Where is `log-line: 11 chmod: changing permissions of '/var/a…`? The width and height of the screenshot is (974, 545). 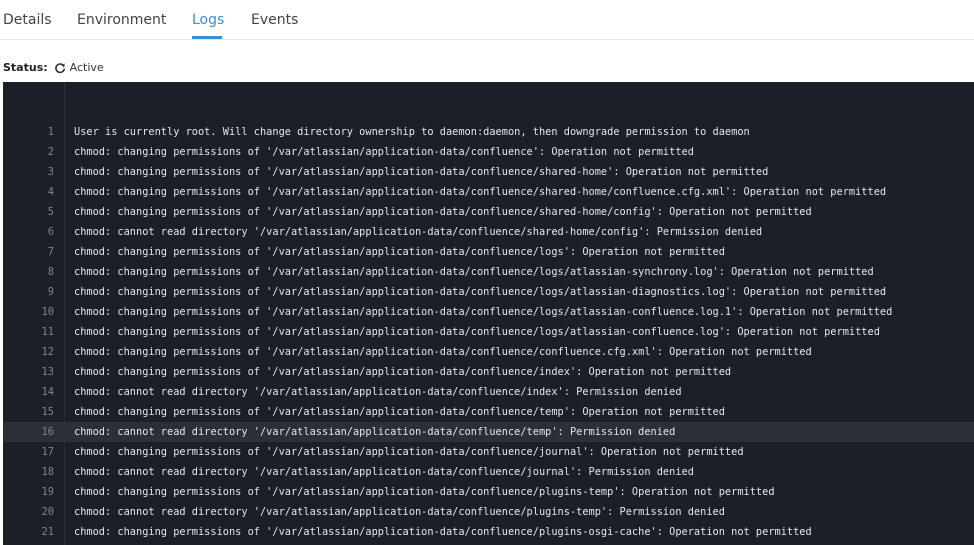 log-line: 11 chmod: changing permissions of '/var/a… is located at coordinates (488, 332).